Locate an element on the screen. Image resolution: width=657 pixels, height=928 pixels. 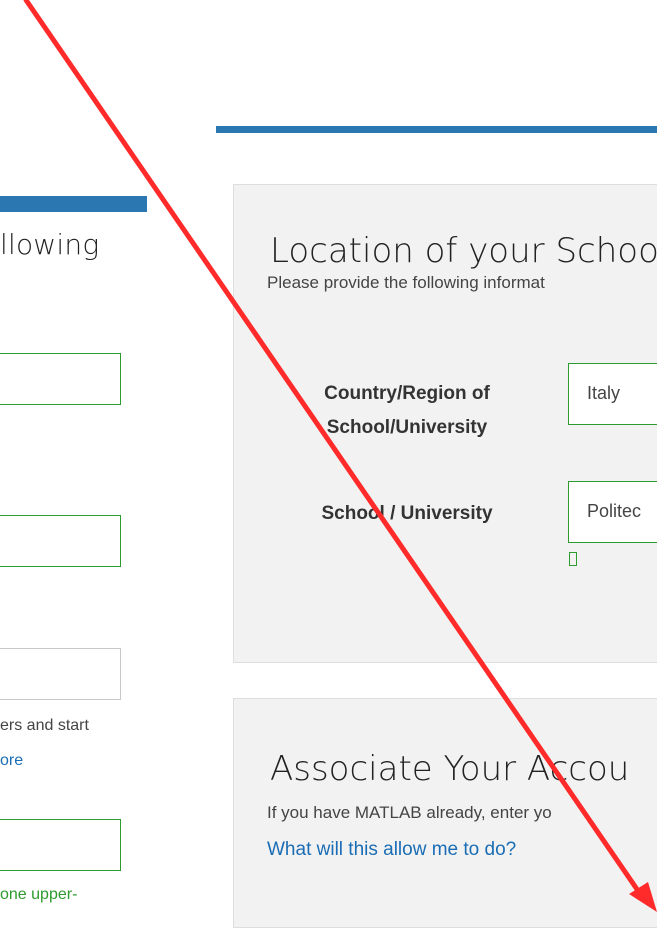
password-field is located at coordinates (62, 674).